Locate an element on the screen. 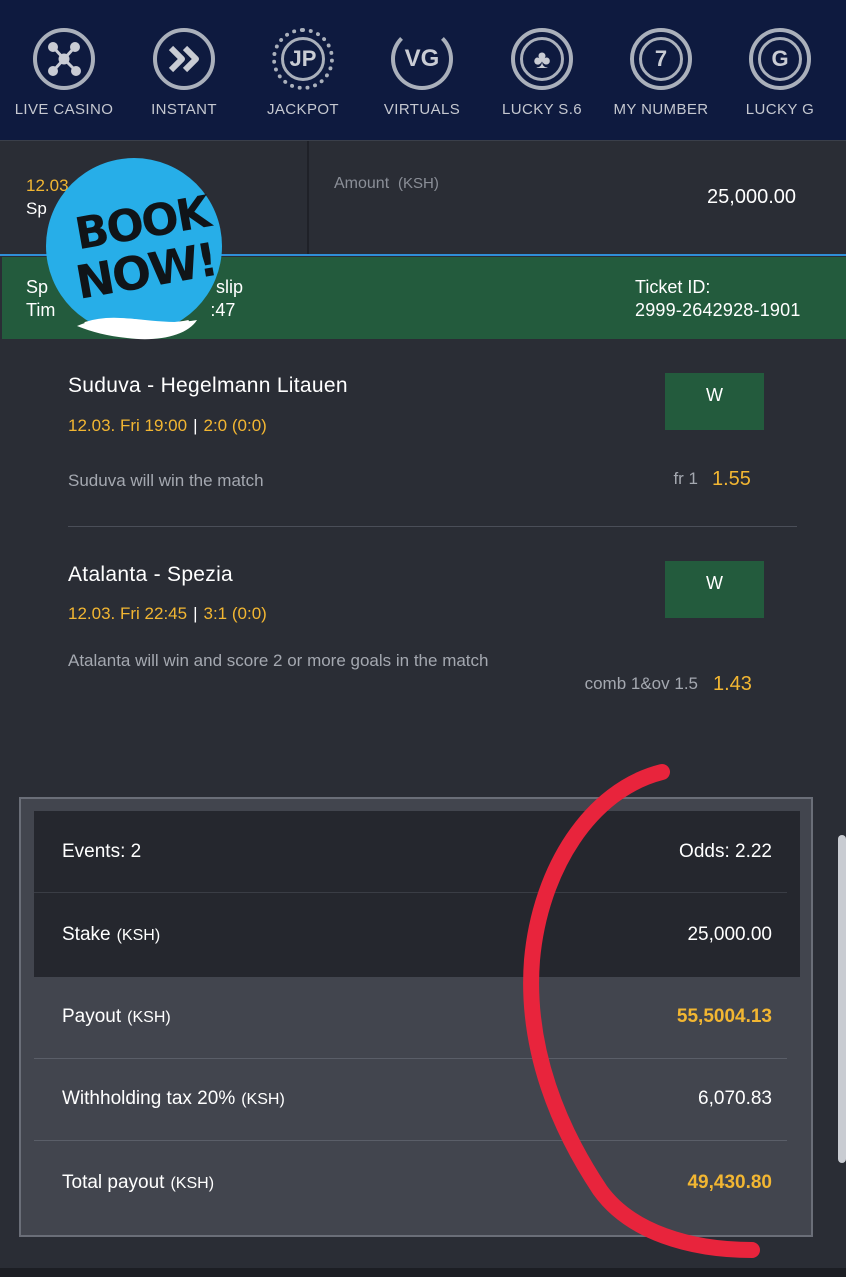 The width and height of the screenshot is (846, 1277). event-divider is located at coordinates (432, 526).